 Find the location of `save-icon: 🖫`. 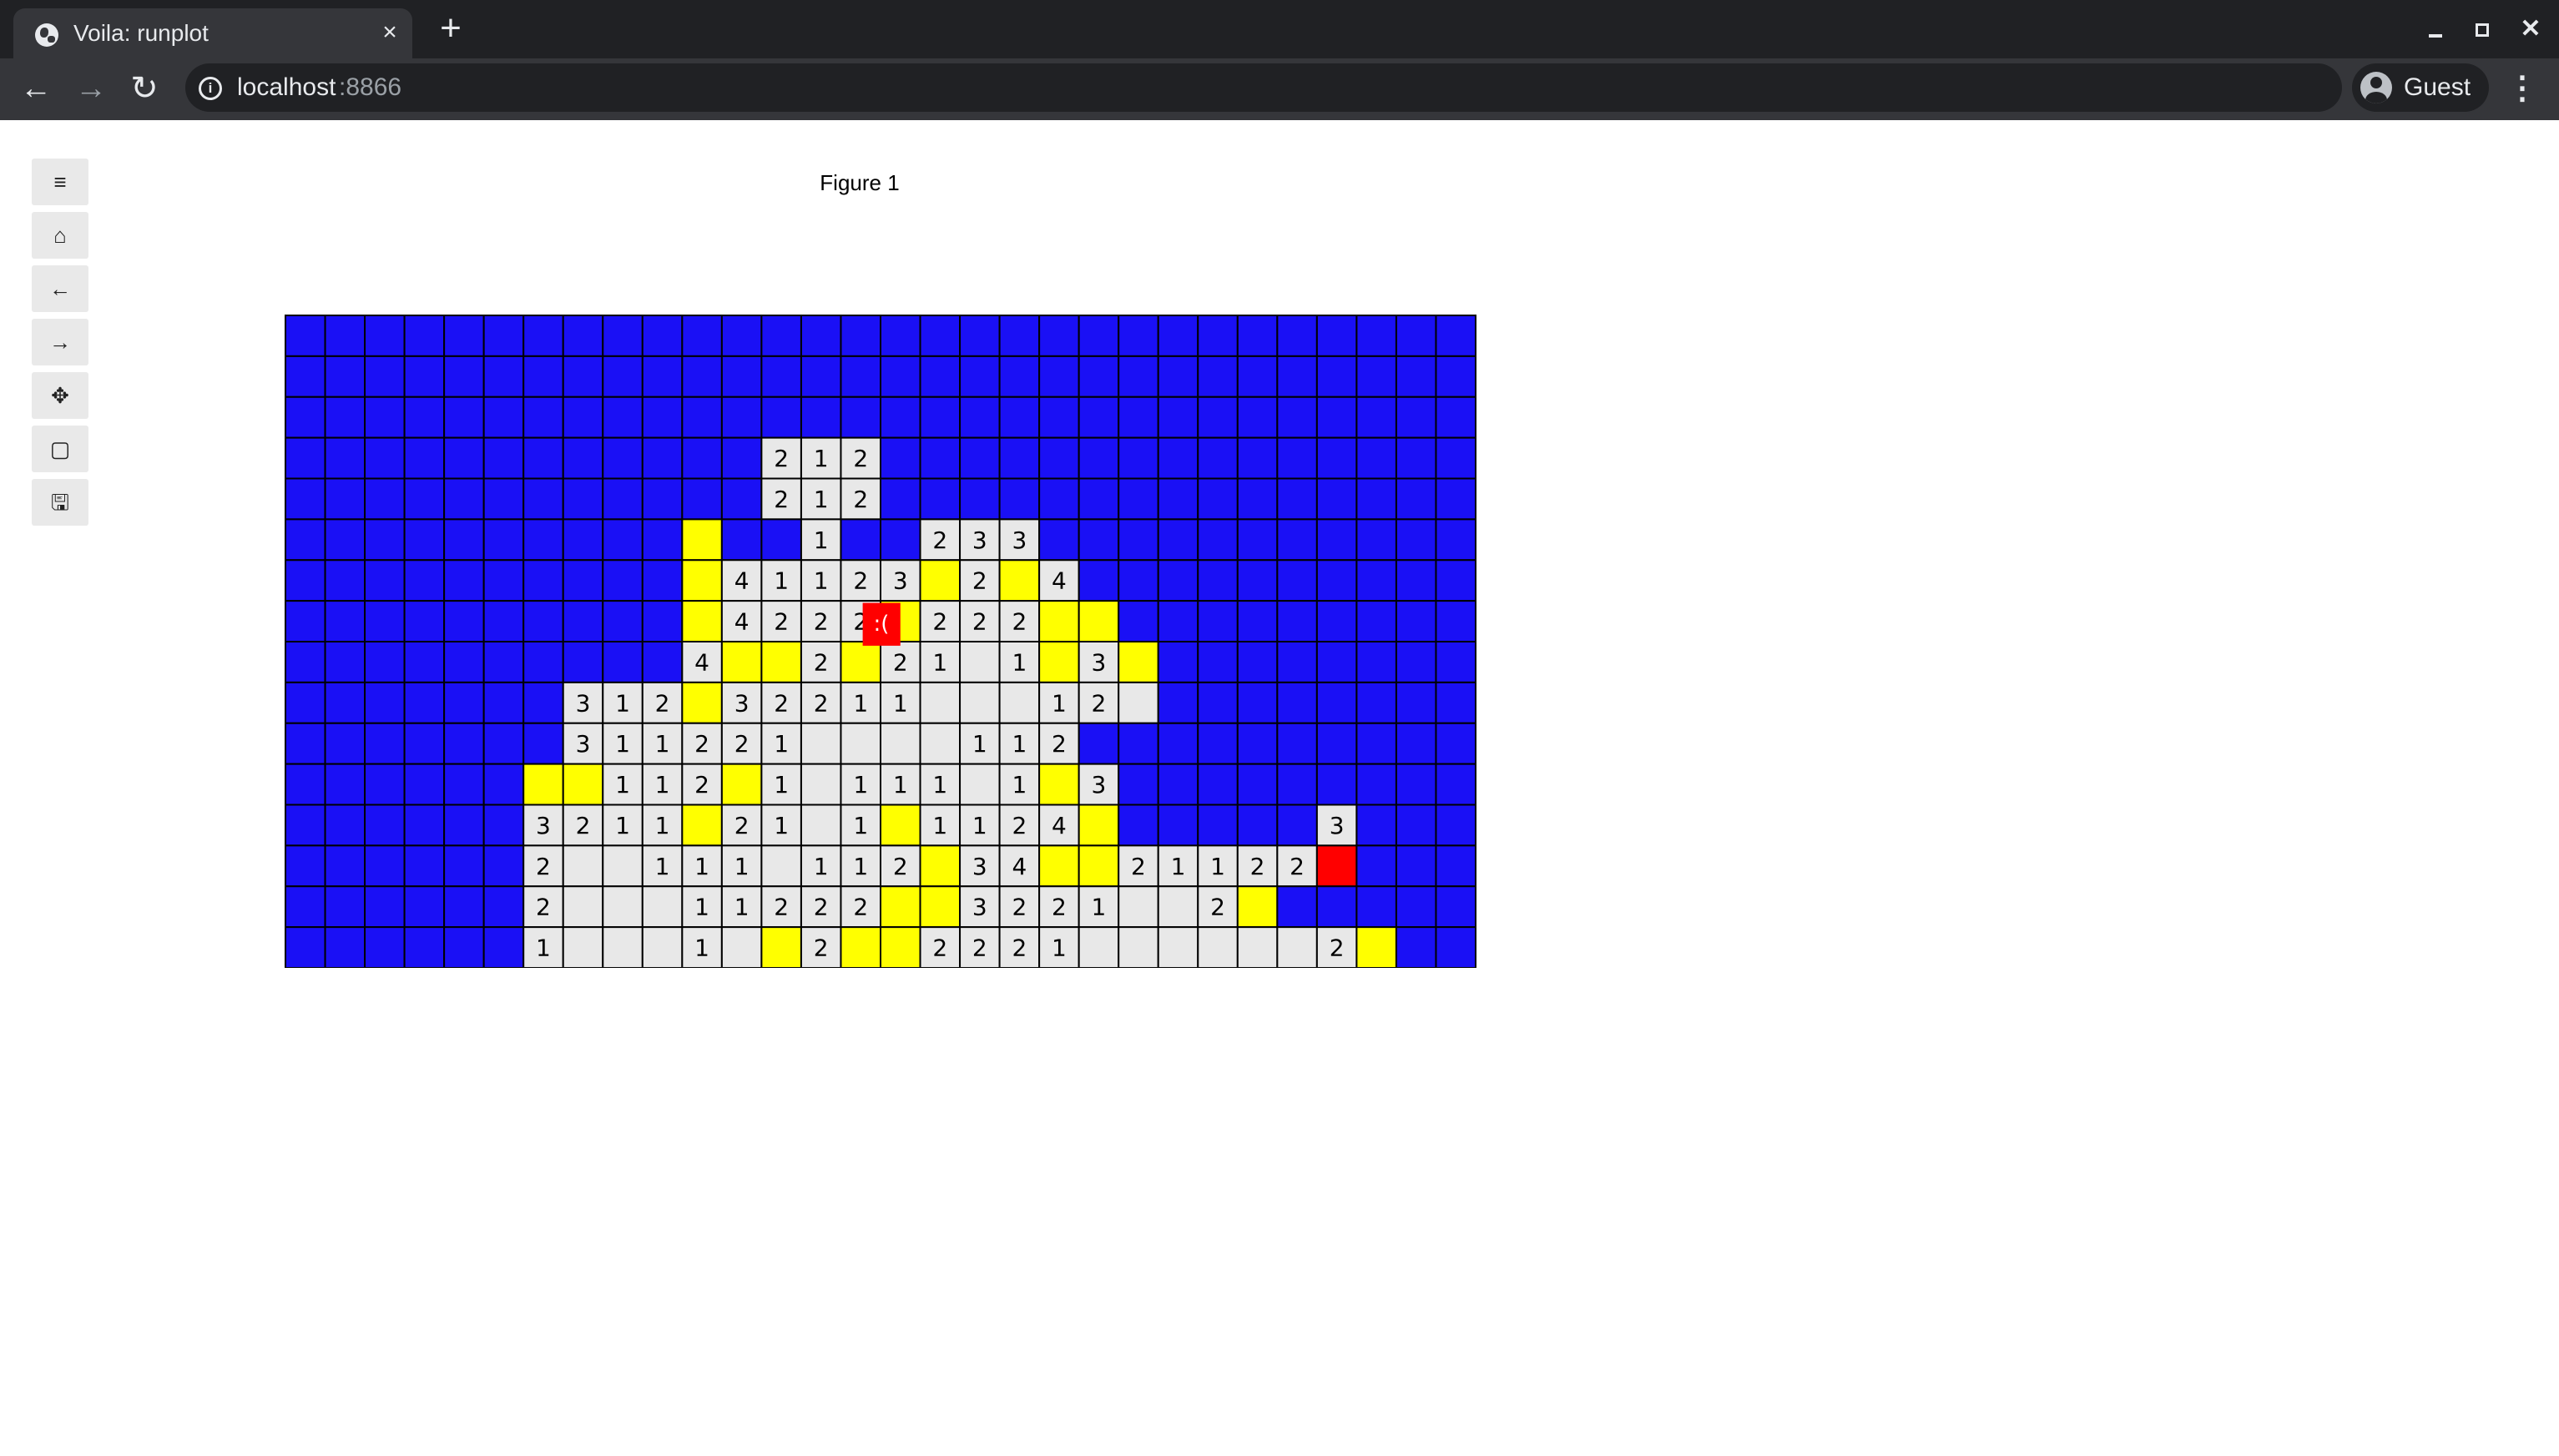

save-icon: 🖫 is located at coordinates (60, 502).